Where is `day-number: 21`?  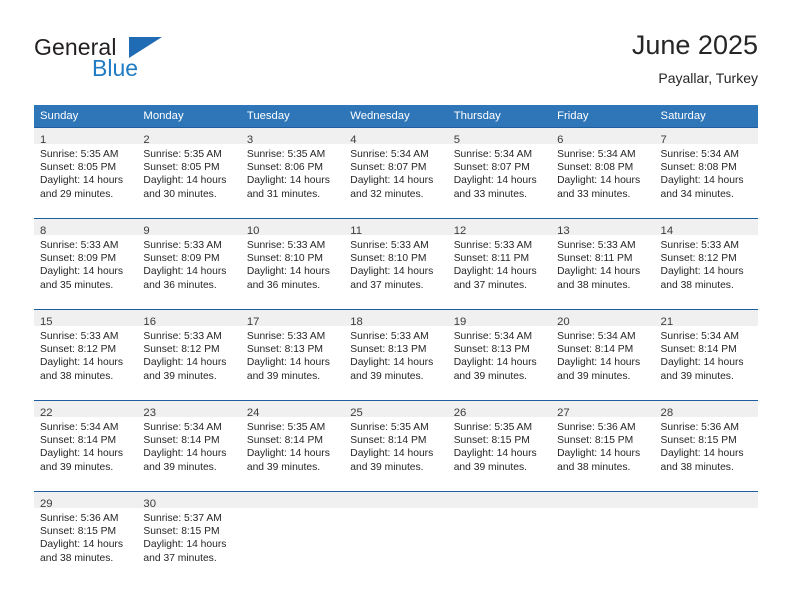
day-number: 21 is located at coordinates (667, 322).